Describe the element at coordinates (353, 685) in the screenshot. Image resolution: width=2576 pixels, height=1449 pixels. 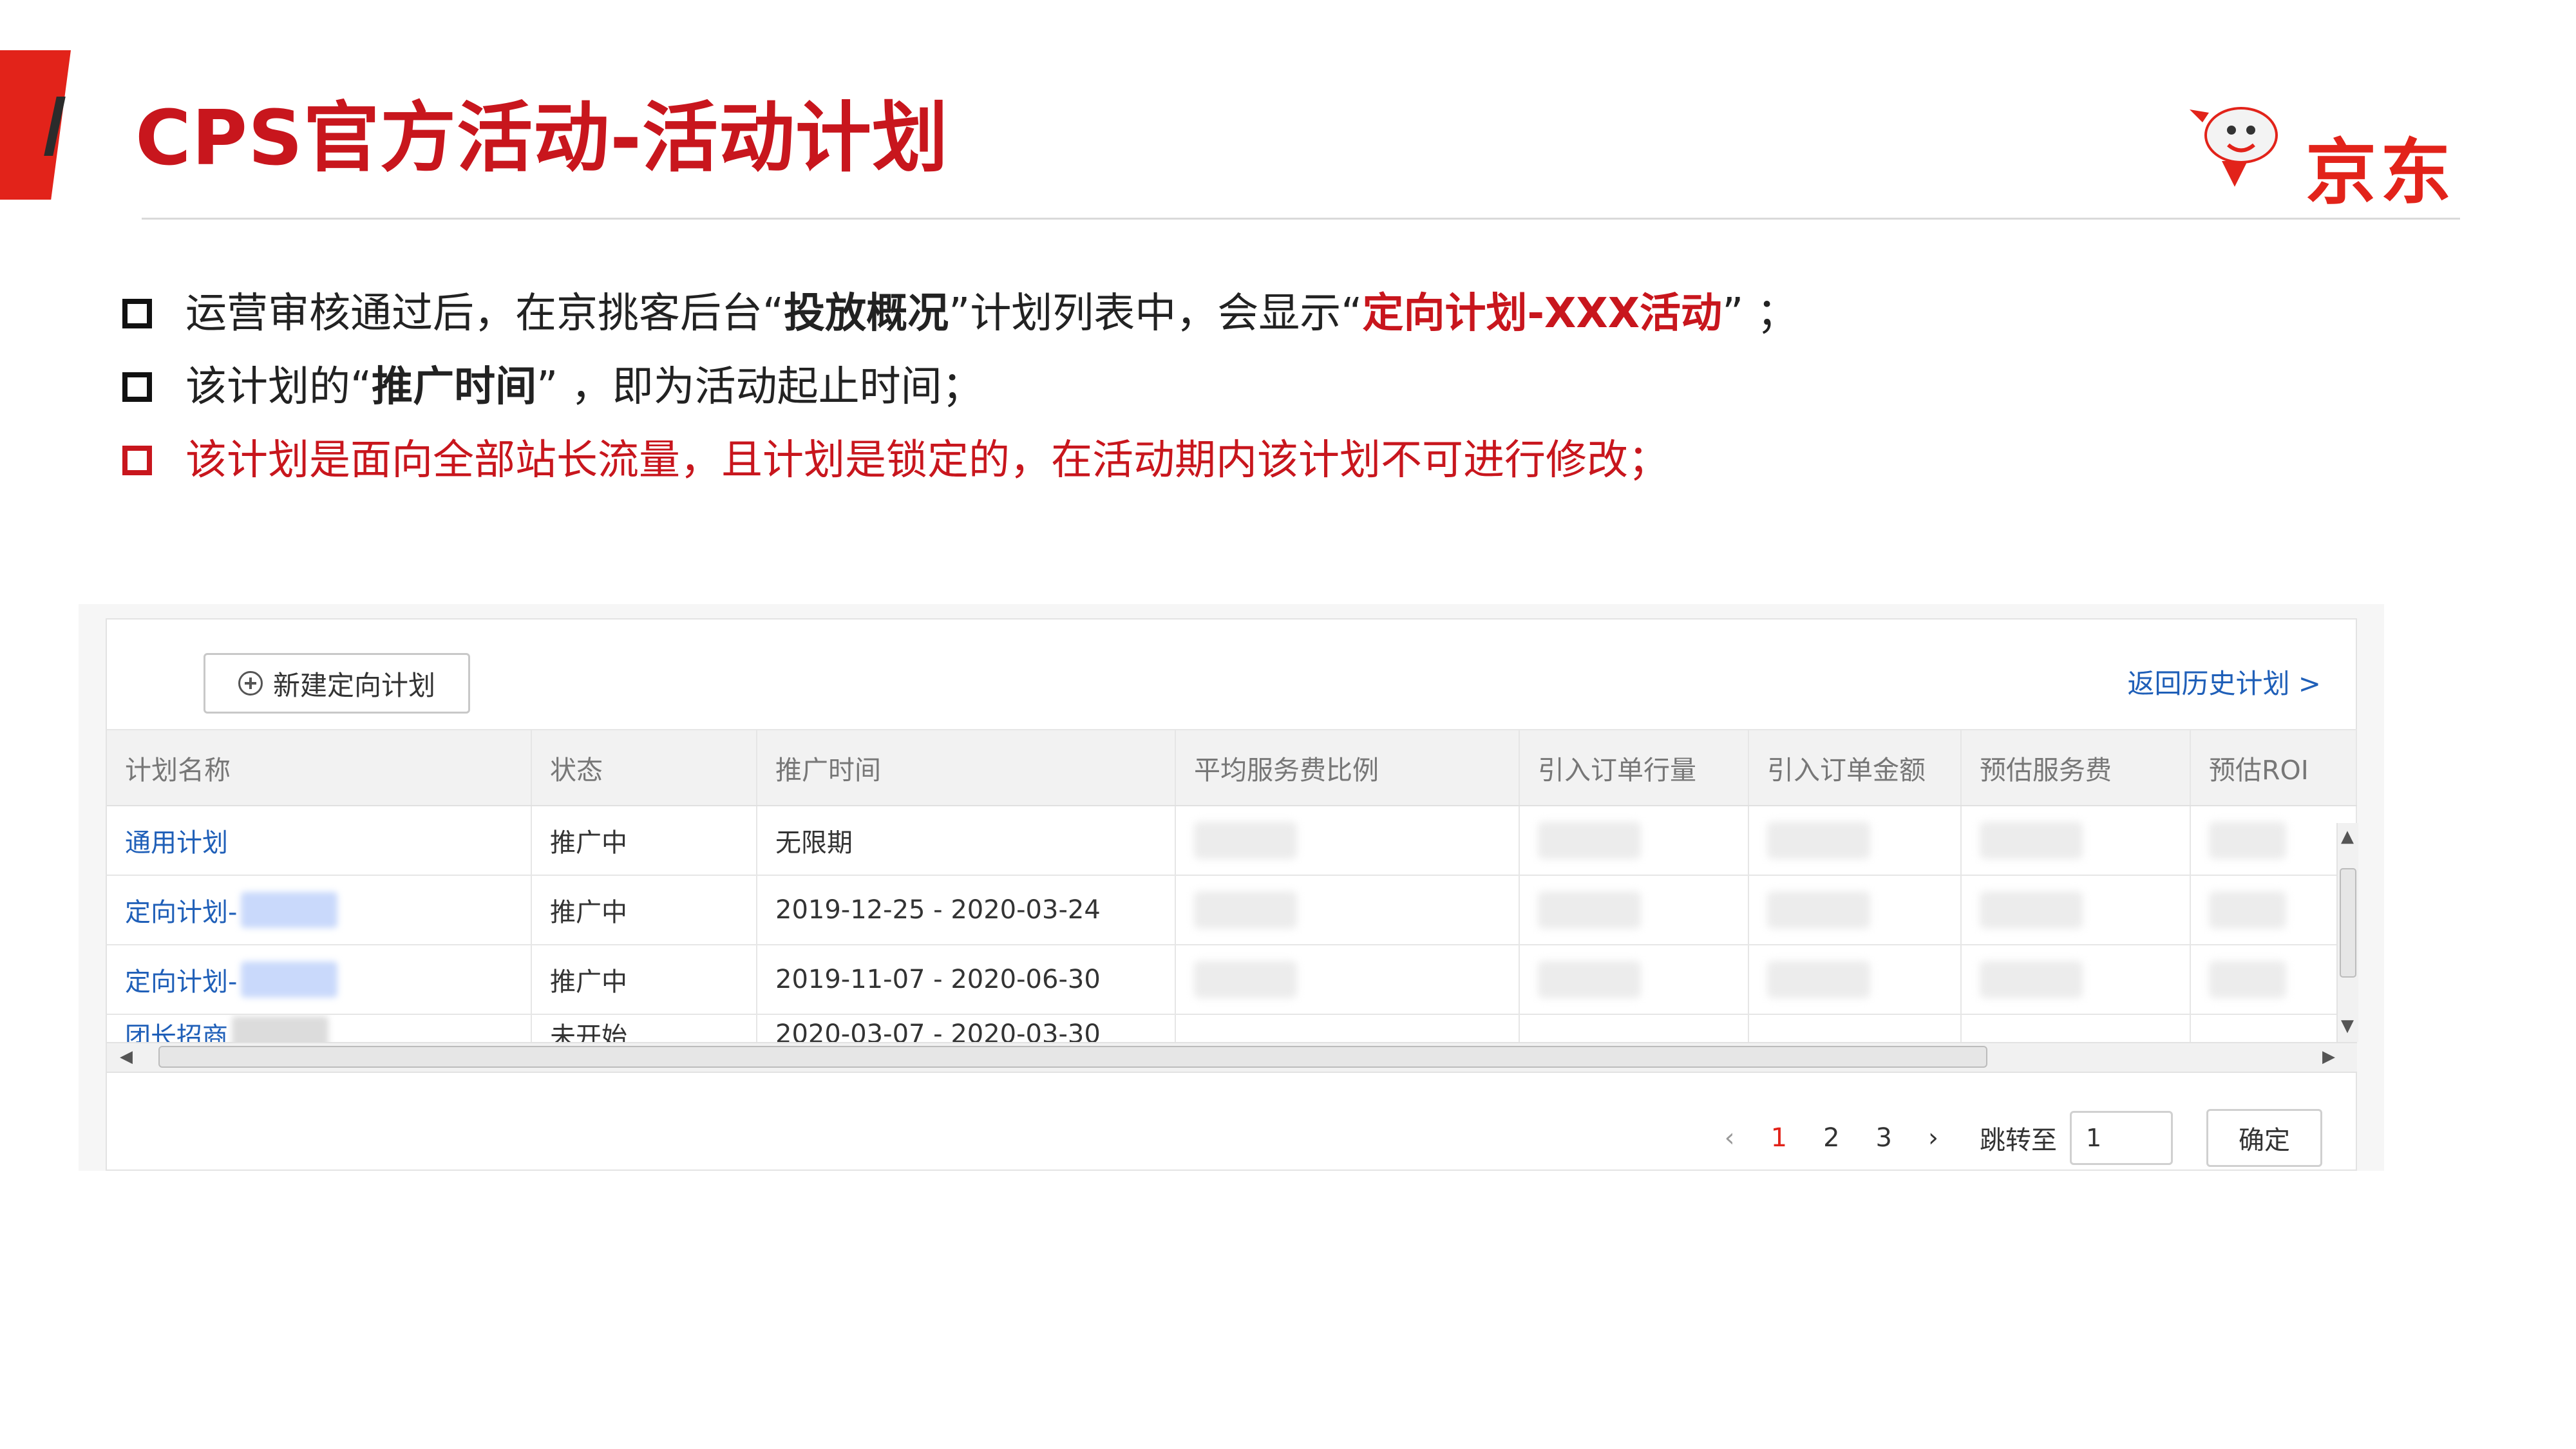
I see `new-plan-label: 新建定向计划` at that location.